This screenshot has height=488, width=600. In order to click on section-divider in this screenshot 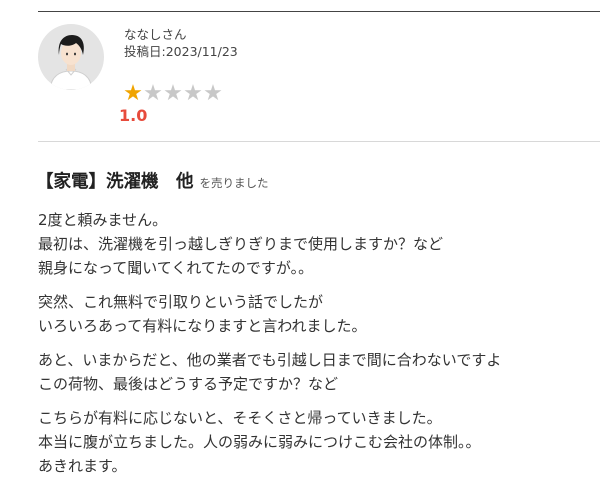, I will do `click(319, 141)`.